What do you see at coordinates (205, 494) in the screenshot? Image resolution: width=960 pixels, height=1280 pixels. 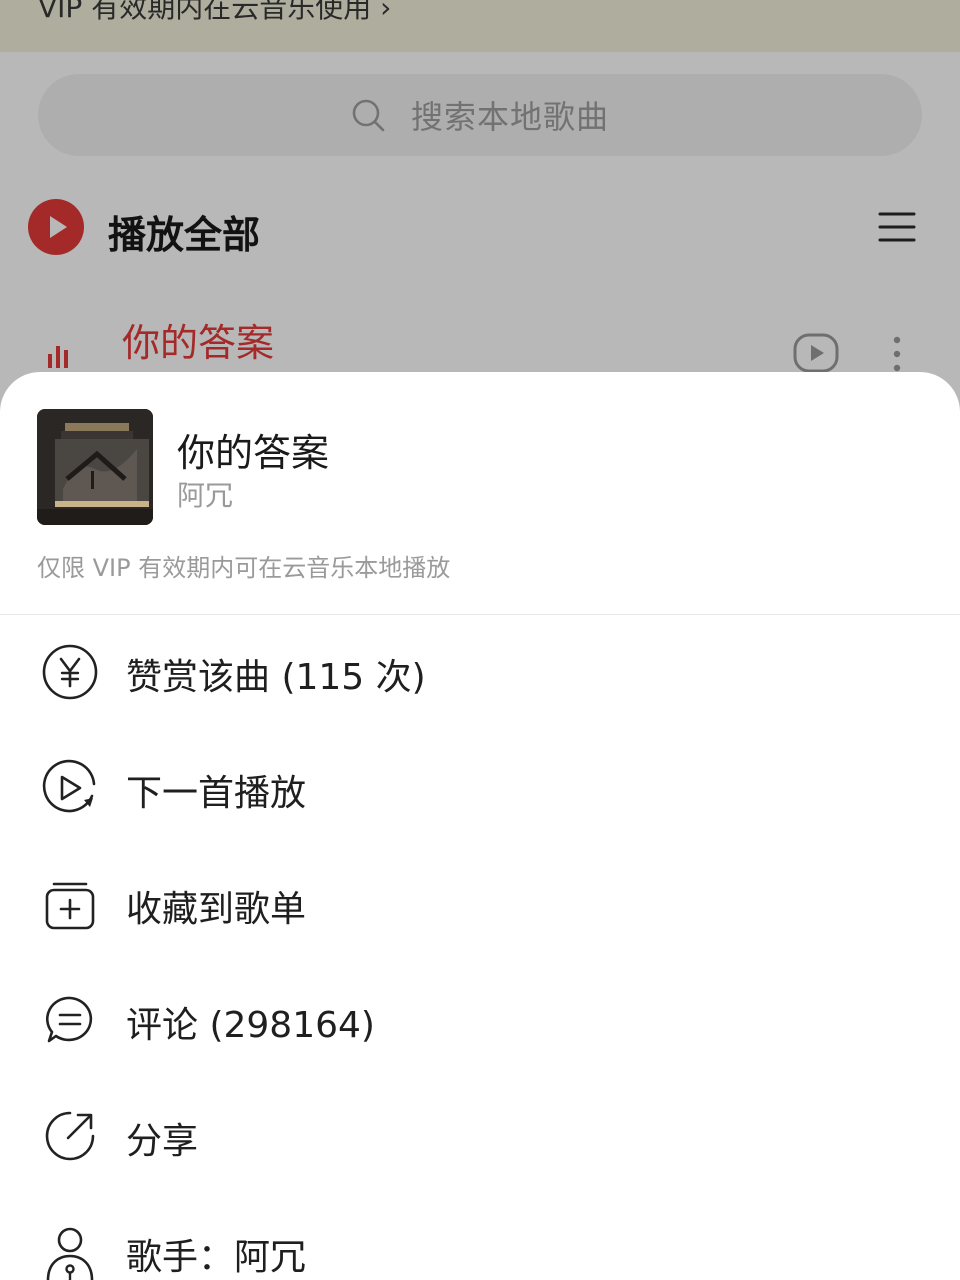 I see `sheet-song-artist: 阿冗` at bounding box center [205, 494].